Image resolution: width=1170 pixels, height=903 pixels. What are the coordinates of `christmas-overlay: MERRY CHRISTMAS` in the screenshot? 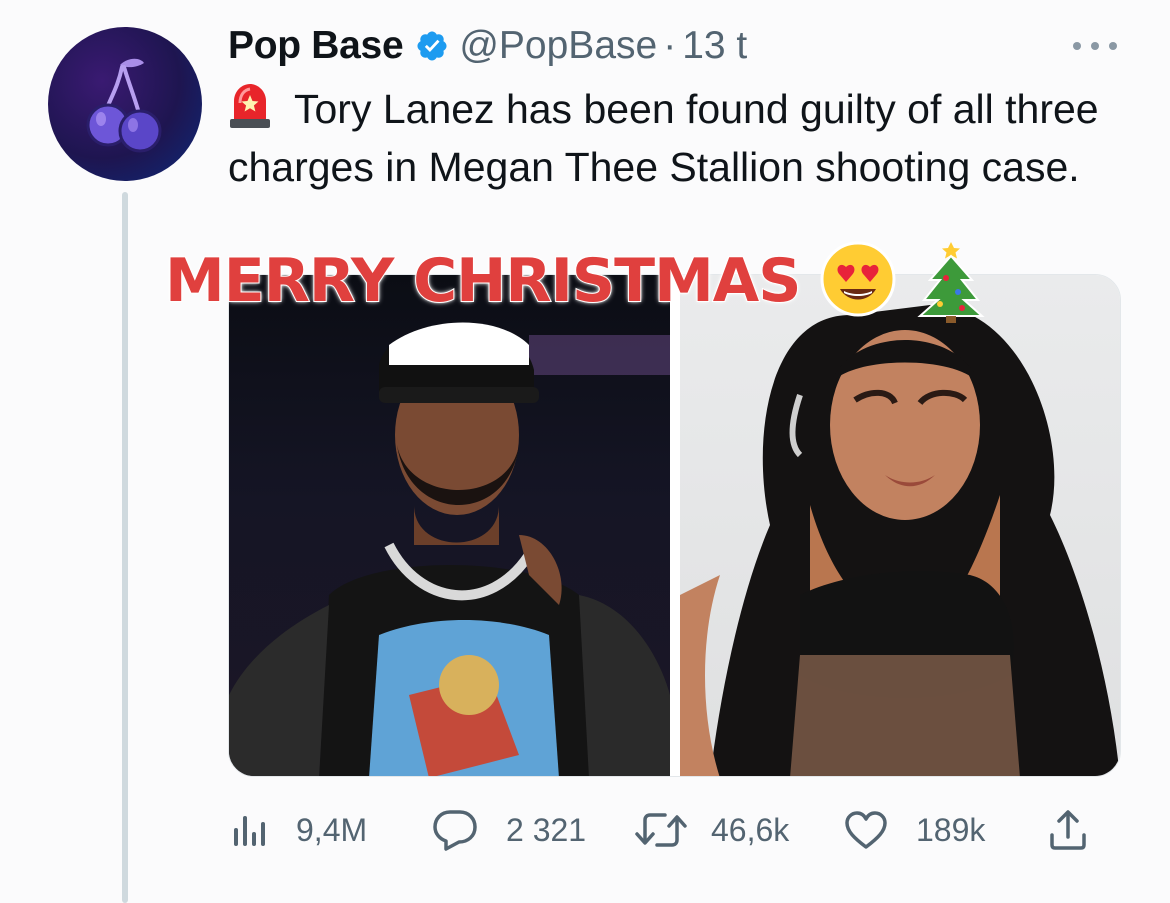 It's located at (575, 281).